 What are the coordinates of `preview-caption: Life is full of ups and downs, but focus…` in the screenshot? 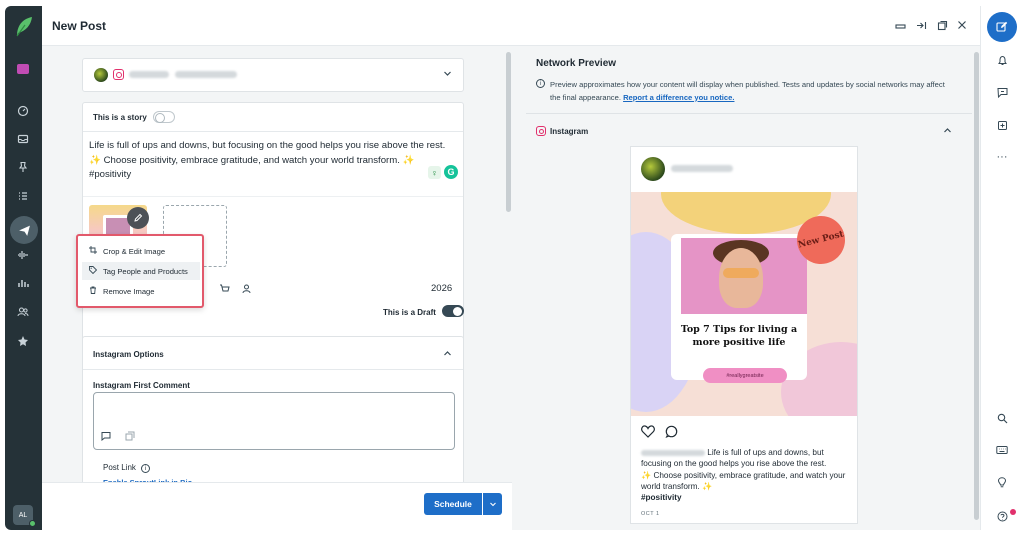 It's located at (747, 475).